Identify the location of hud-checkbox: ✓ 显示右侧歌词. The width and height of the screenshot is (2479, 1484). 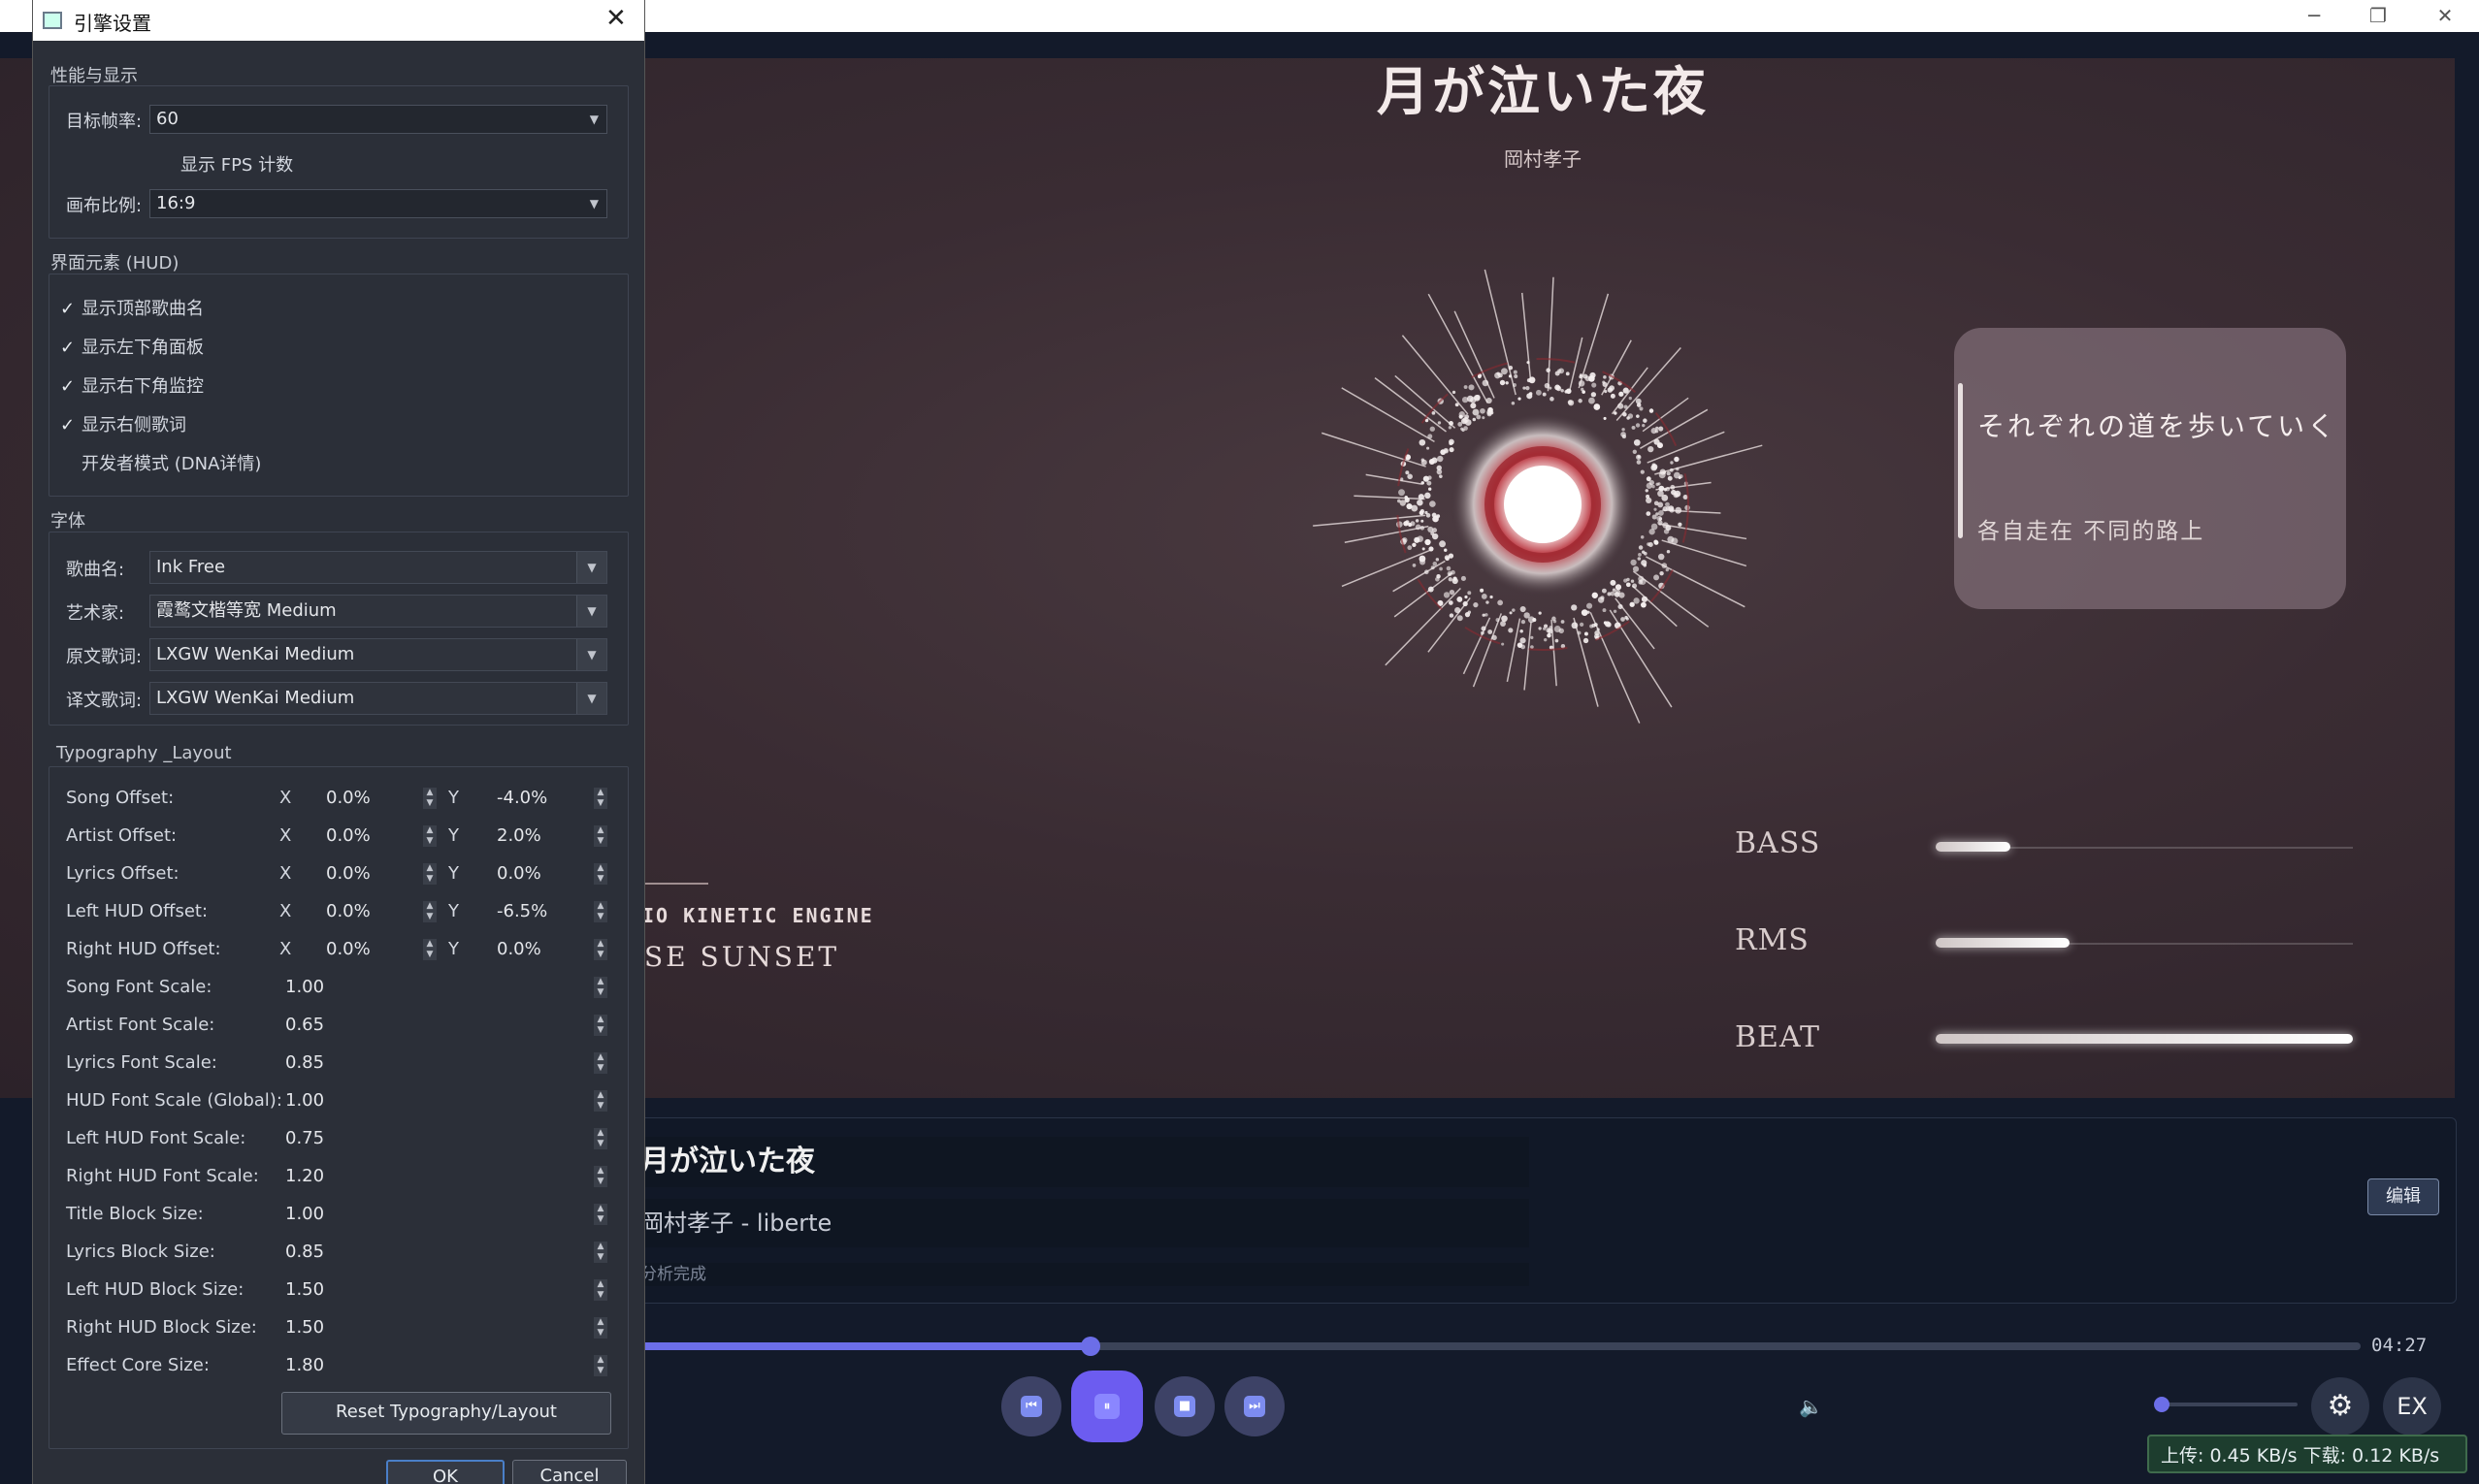
(123, 423).